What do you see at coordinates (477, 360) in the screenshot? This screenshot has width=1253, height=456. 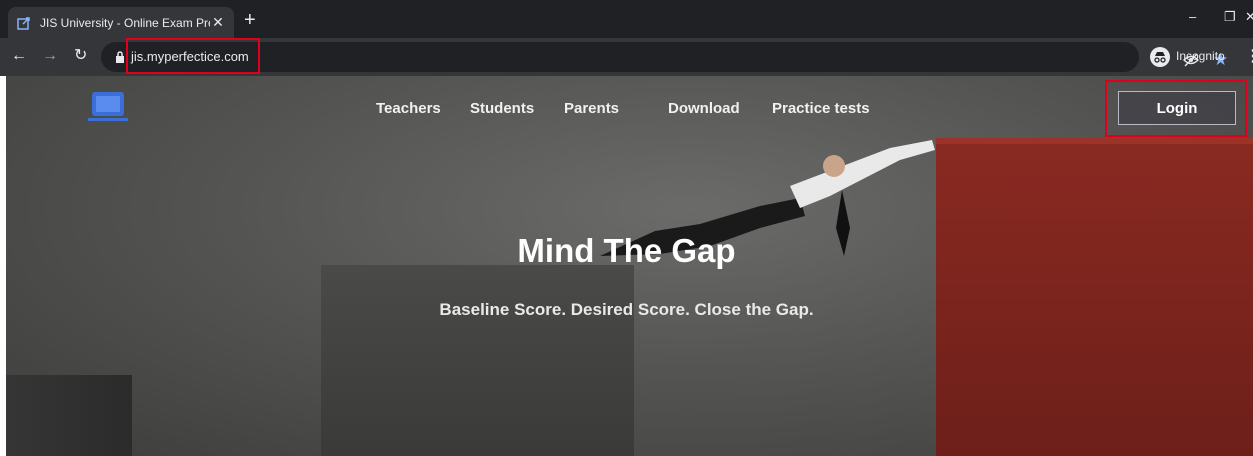 I see `middle-block-image` at bounding box center [477, 360].